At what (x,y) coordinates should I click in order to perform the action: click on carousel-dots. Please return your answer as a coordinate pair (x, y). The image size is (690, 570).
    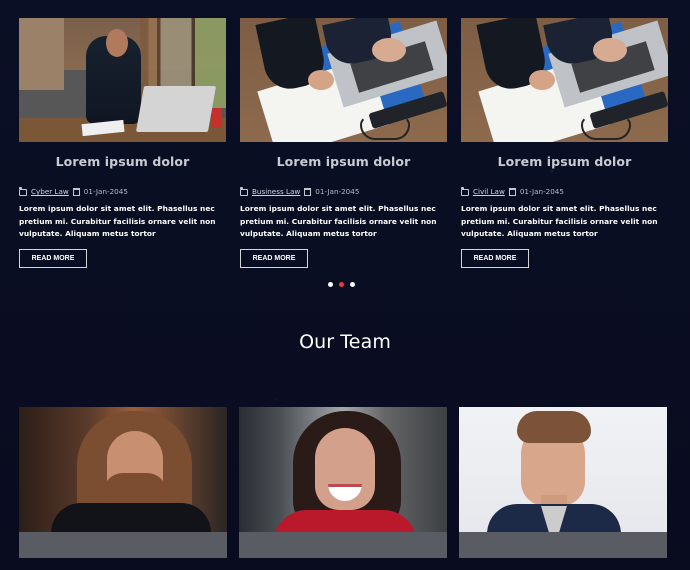
    Looking at the image, I should click on (341, 284).